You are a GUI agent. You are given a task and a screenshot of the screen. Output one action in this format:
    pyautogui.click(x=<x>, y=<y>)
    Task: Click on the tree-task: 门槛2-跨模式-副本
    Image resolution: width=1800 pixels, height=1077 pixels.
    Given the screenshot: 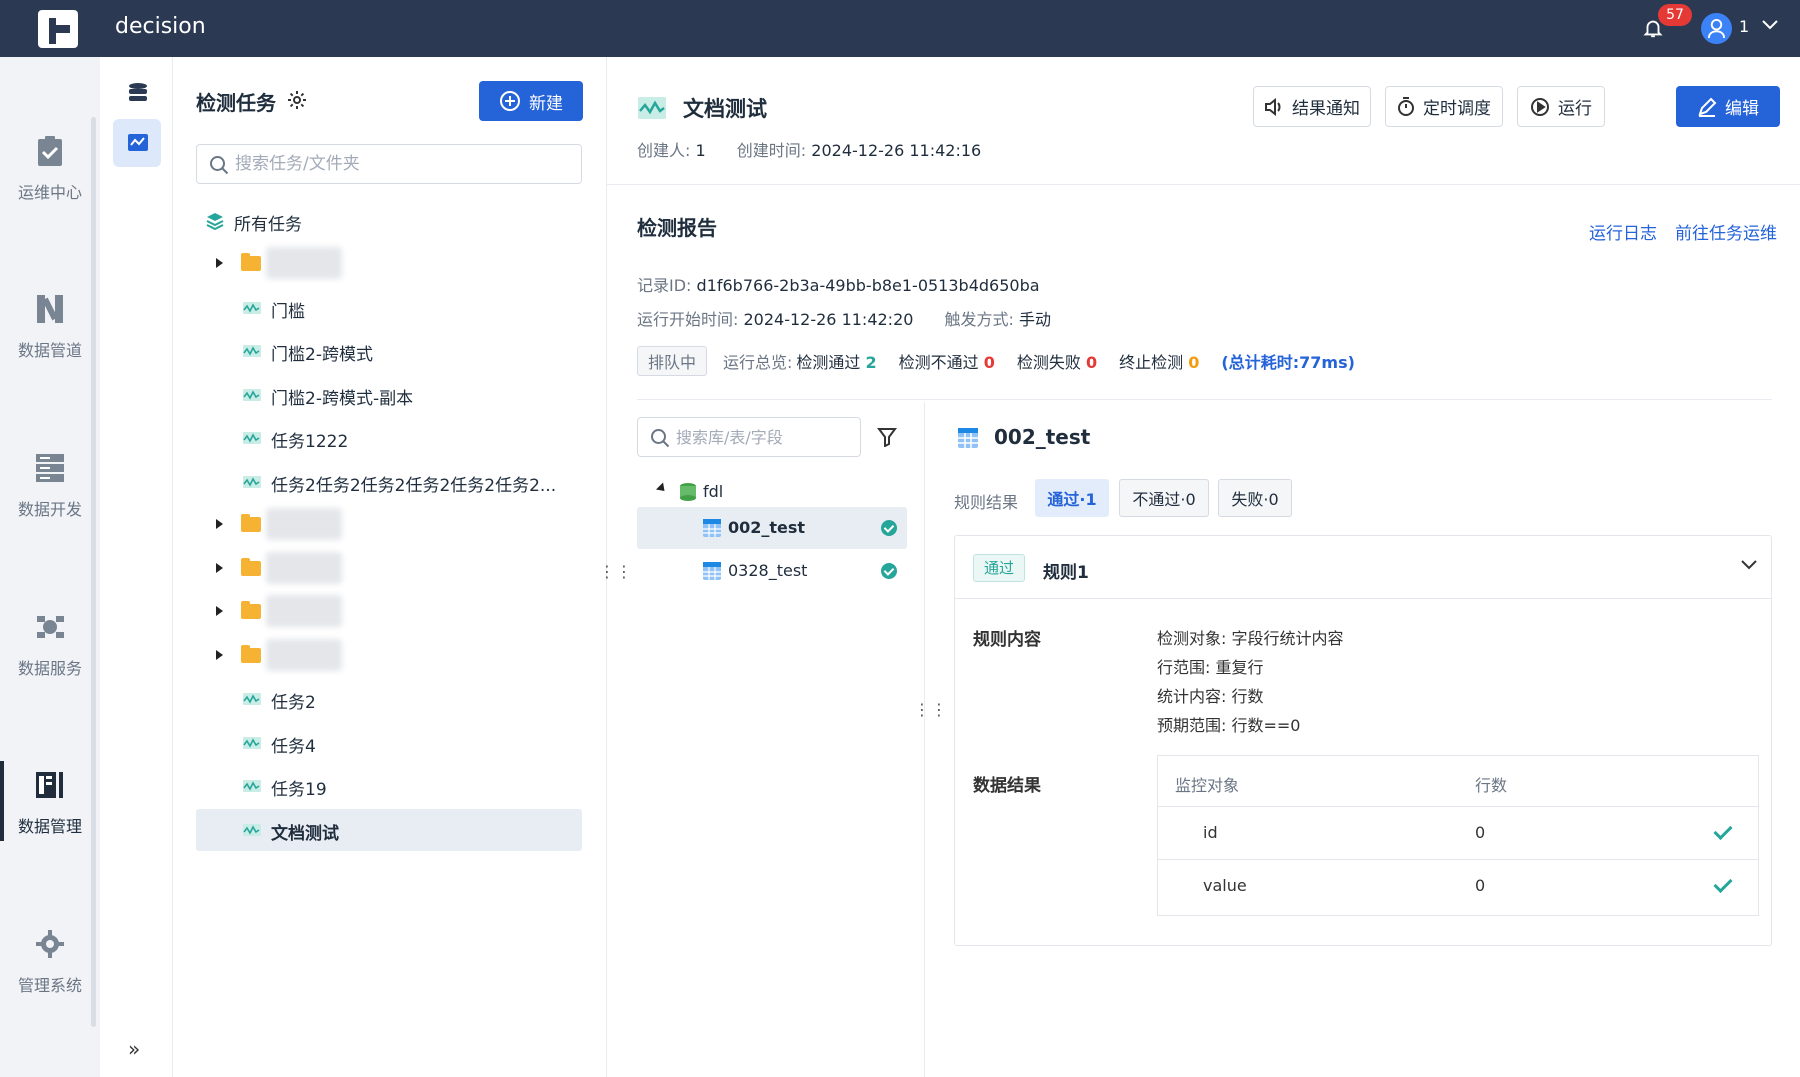 What is the action you would take?
    pyautogui.click(x=389, y=395)
    